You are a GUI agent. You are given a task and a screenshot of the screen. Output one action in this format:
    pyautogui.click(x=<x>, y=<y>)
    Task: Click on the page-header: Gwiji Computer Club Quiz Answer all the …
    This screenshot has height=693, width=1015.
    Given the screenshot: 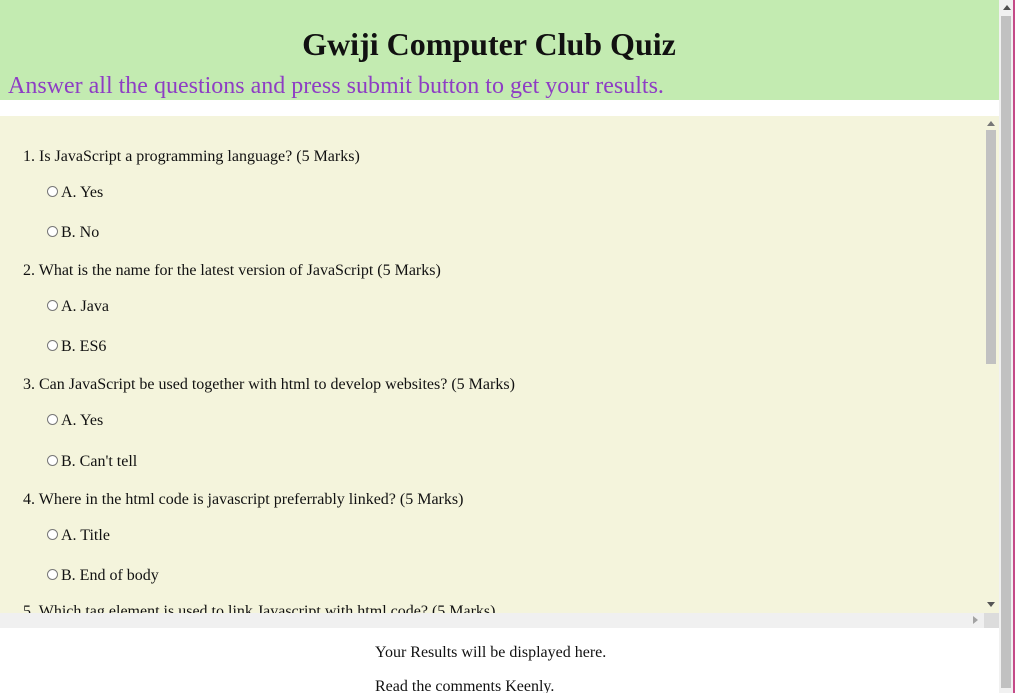 What is the action you would take?
    pyautogui.click(x=499, y=50)
    